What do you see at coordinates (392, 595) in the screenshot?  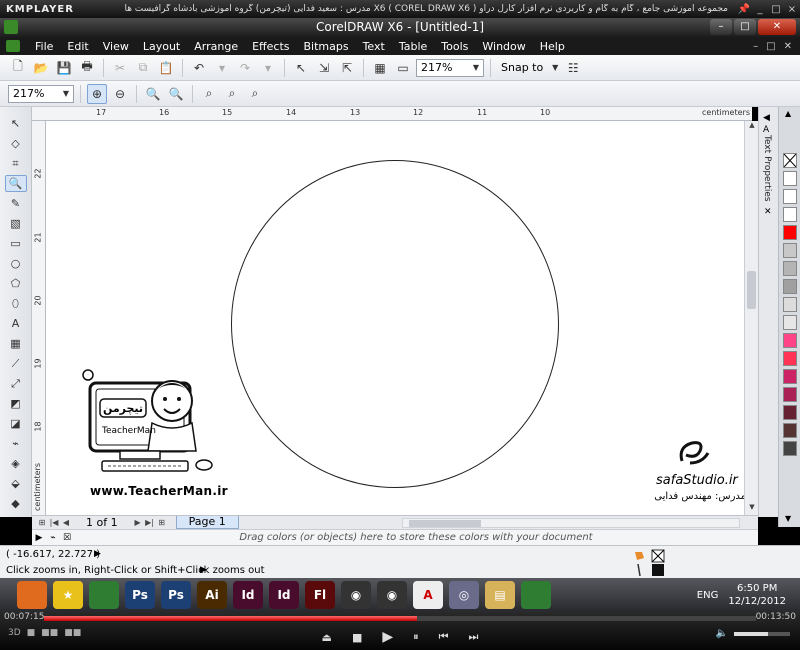 I see `app-icon-2: ◉` at bounding box center [392, 595].